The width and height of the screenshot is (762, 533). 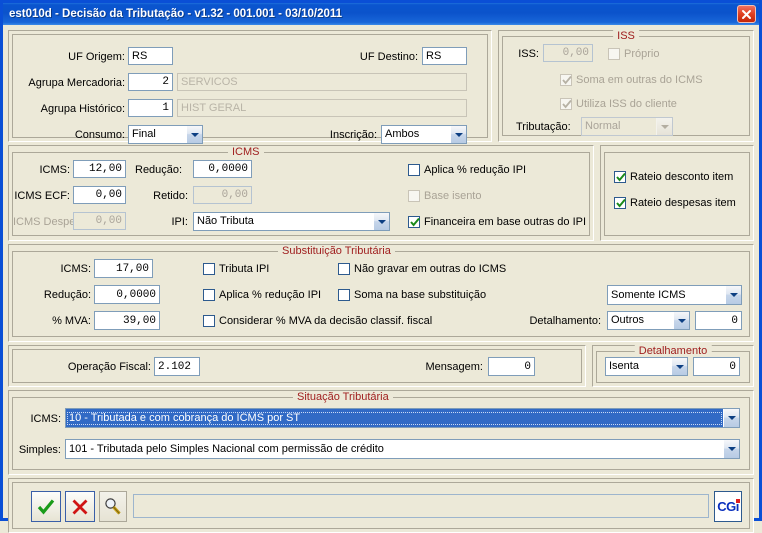 I want to click on st-nao-gravar-label: Não gravar em outras do ICMS, so click(x=430, y=269).